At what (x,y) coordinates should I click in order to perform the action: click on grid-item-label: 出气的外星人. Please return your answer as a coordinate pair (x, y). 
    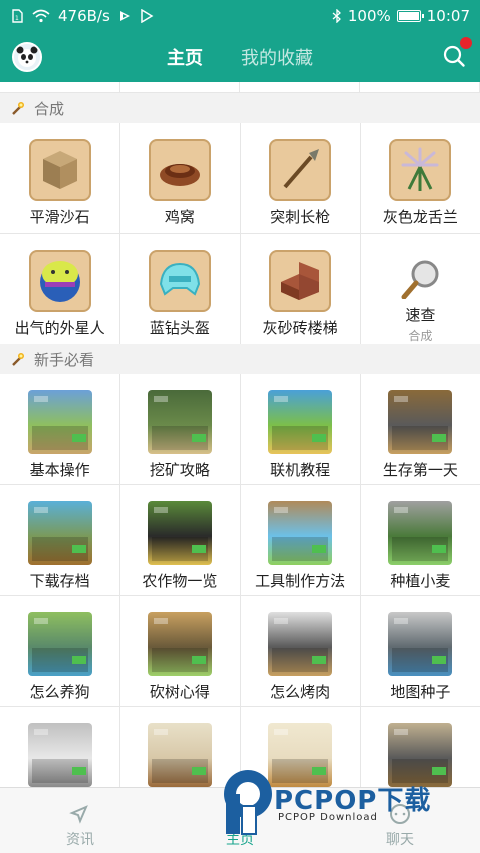
    Looking at the image, I should click on (59, 328).